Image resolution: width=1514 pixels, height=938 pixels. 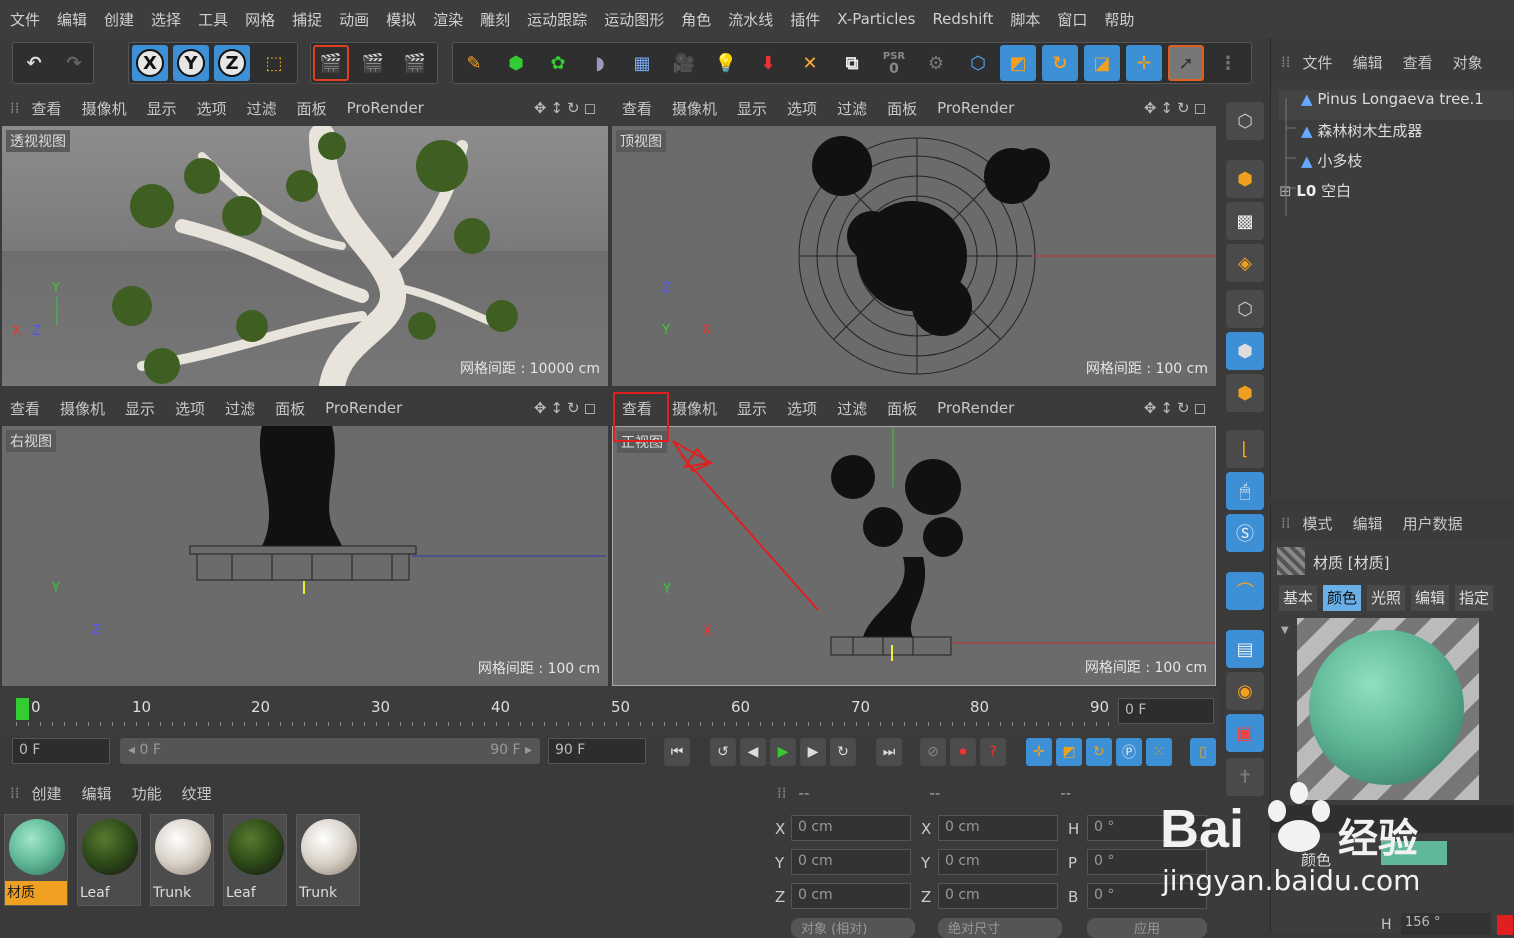 I want to click on am-edit-menu: 编辑, so click(x=1368, y=523).